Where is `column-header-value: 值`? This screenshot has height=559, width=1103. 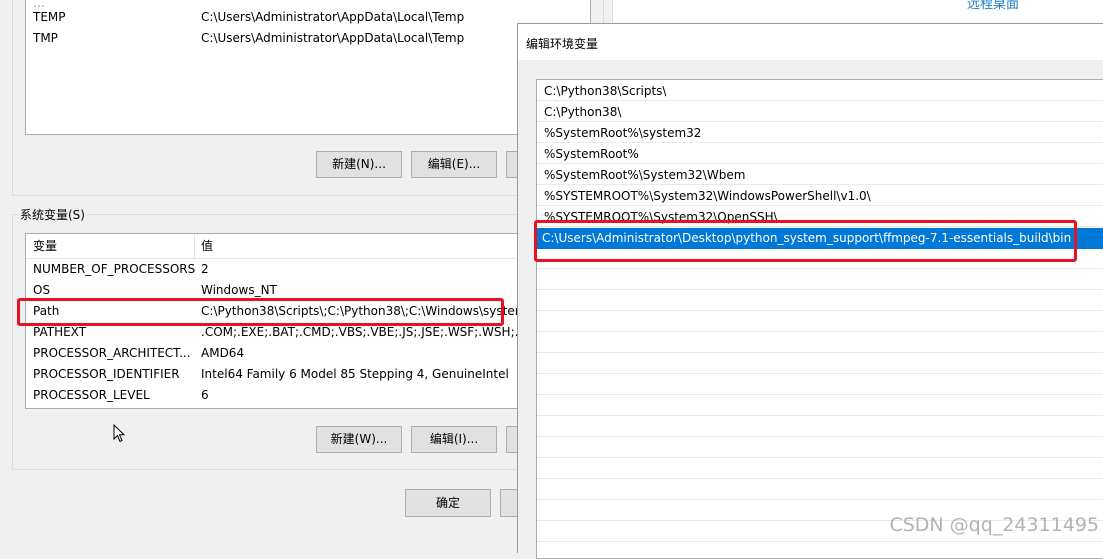 column-header-value: 值 is located at coordinates (207, 246).